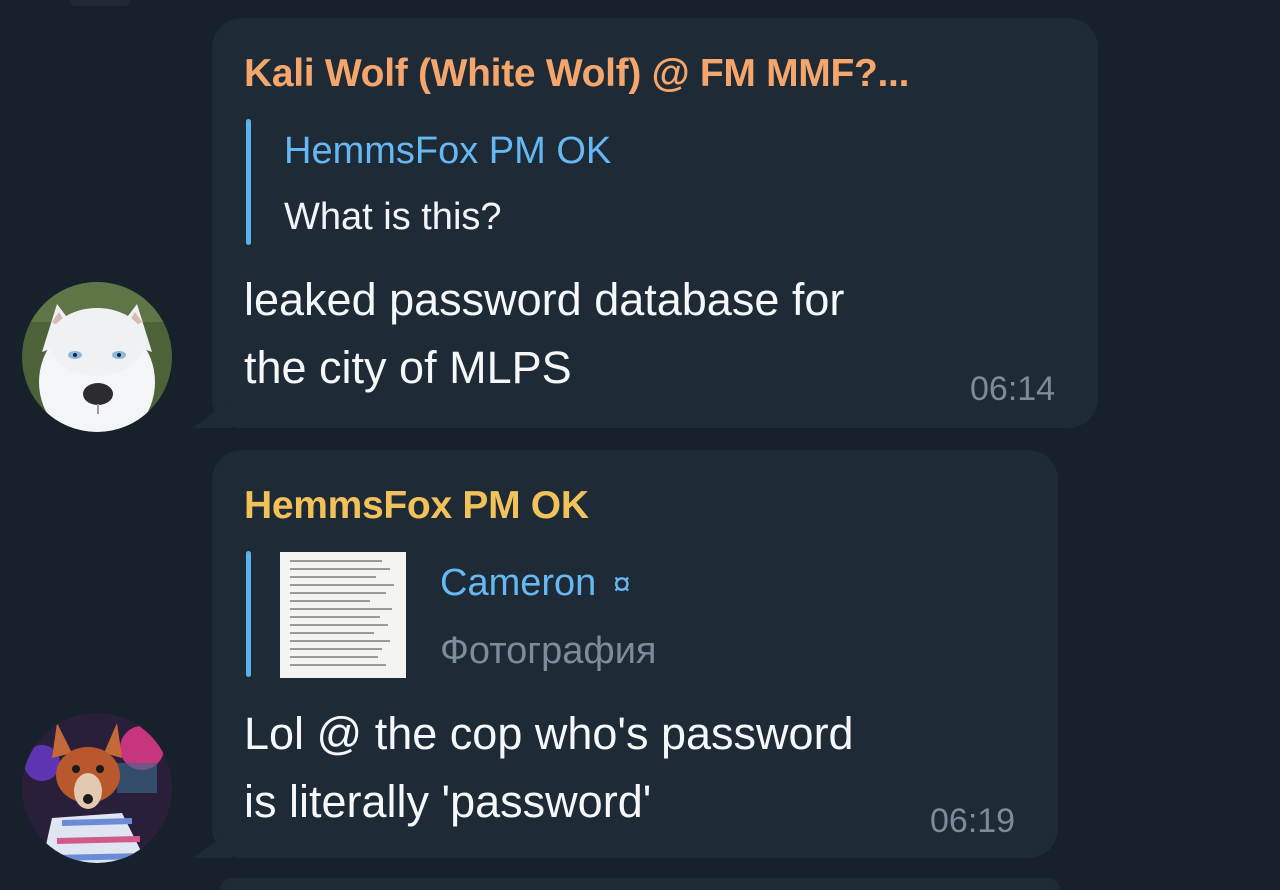  I want to click on reply-author: Cameron ¤, so click(535, 583).